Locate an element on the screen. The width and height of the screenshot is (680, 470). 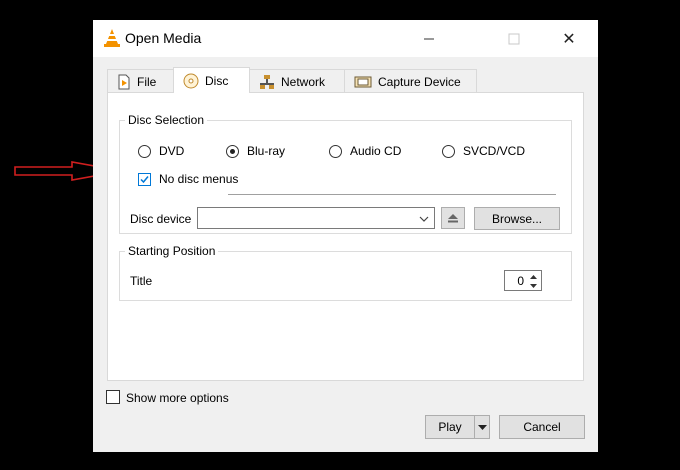
separator-line is located at coordinates (392, 194).